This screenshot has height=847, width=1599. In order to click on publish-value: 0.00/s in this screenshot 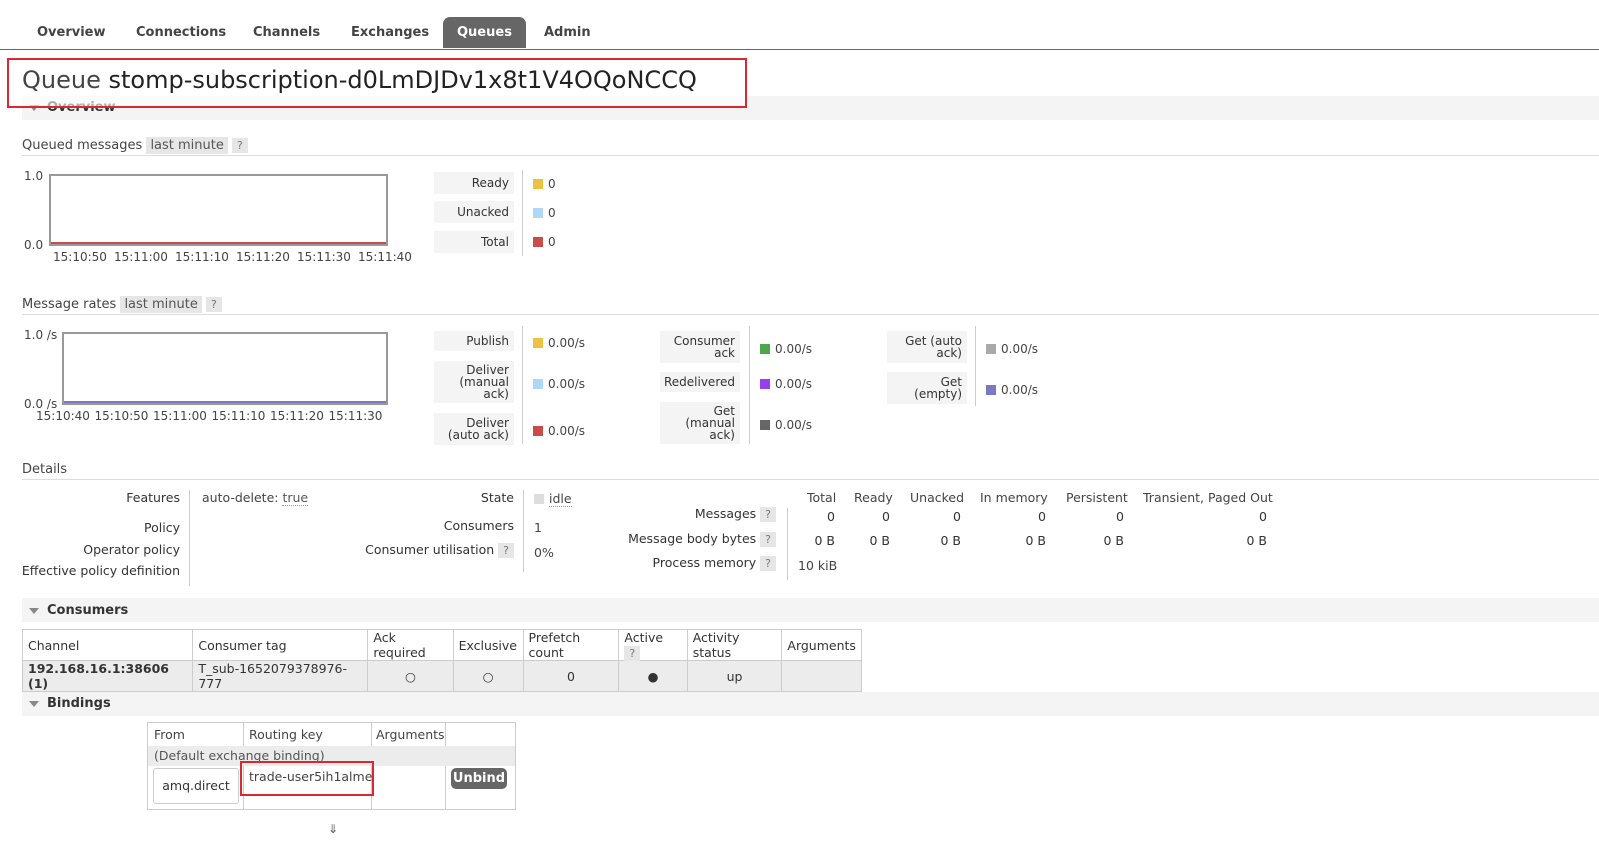, I will do `click(567, 343)`.